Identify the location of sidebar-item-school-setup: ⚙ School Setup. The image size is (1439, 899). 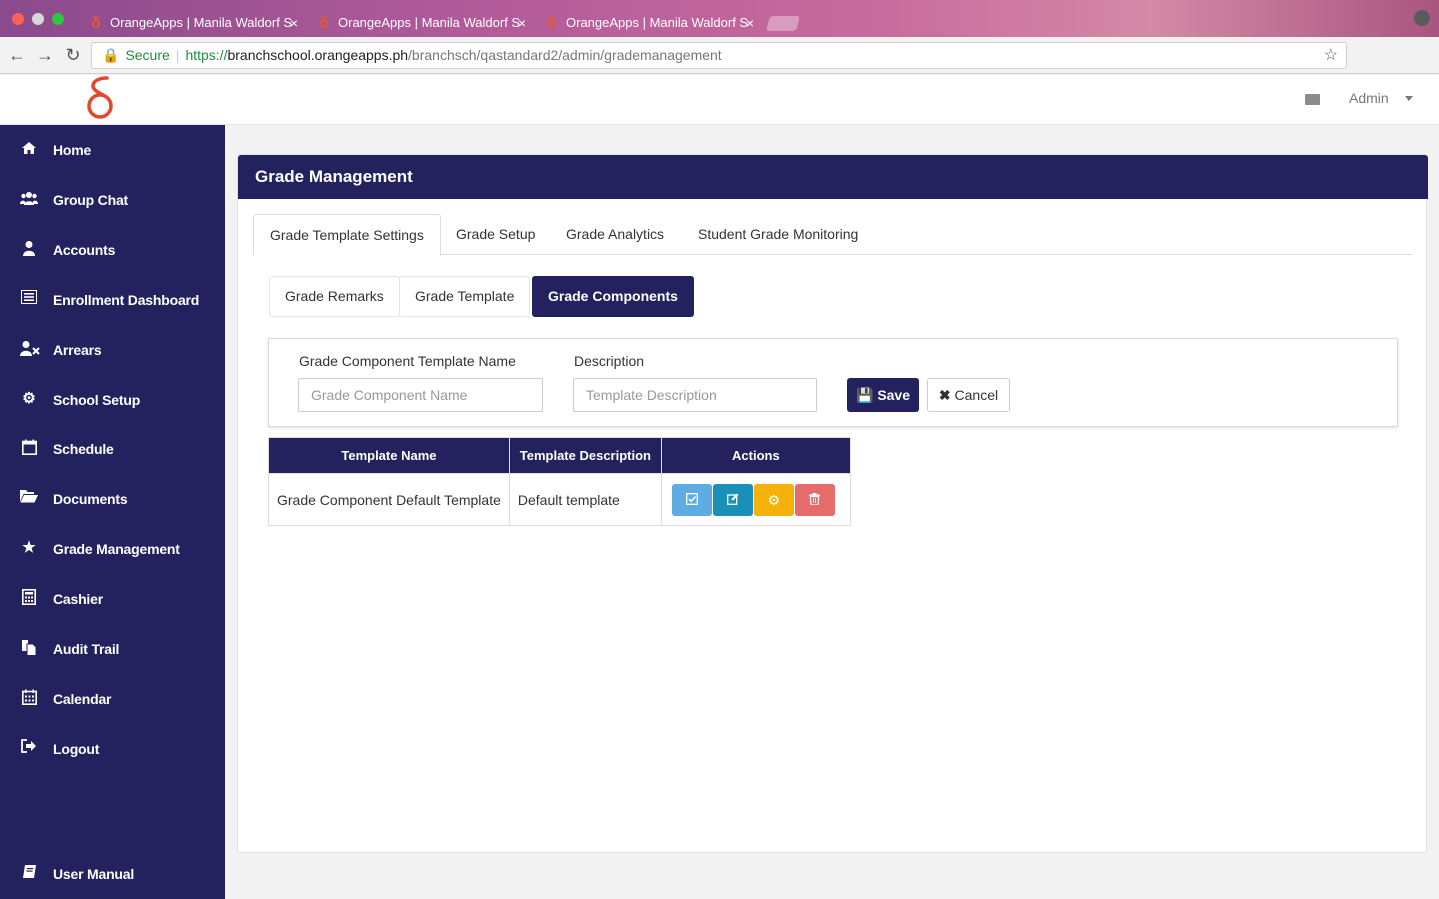
(112, 400).